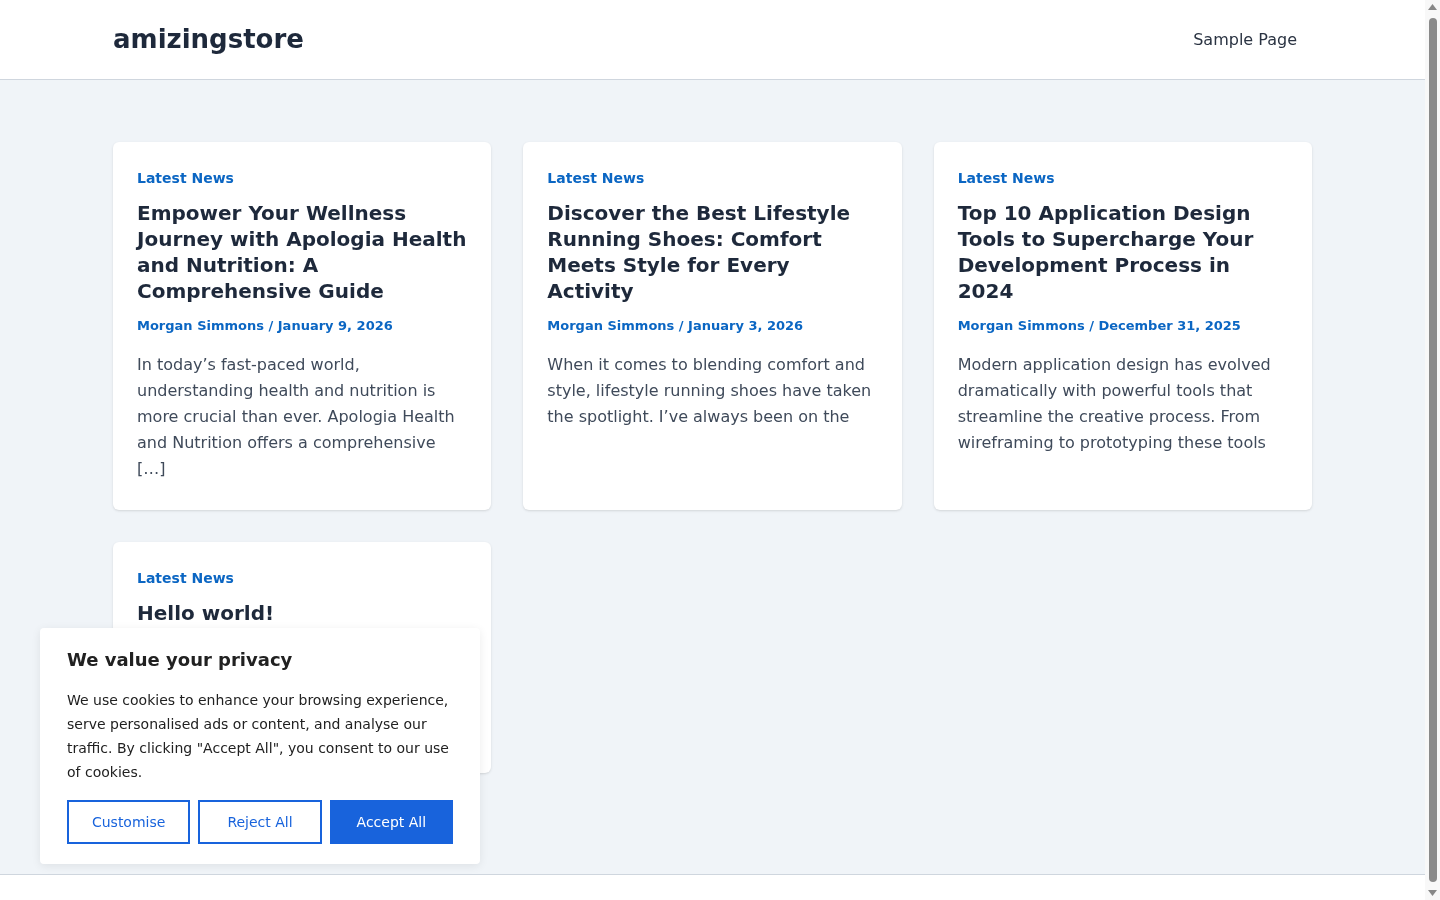  I want to click on banner-text: We use cookies to enhance your browsing experience, serve personalised ads or content, and analyse our traffic. By clicking "Accept All", you consent to our use of cookies., so click(258, 736).